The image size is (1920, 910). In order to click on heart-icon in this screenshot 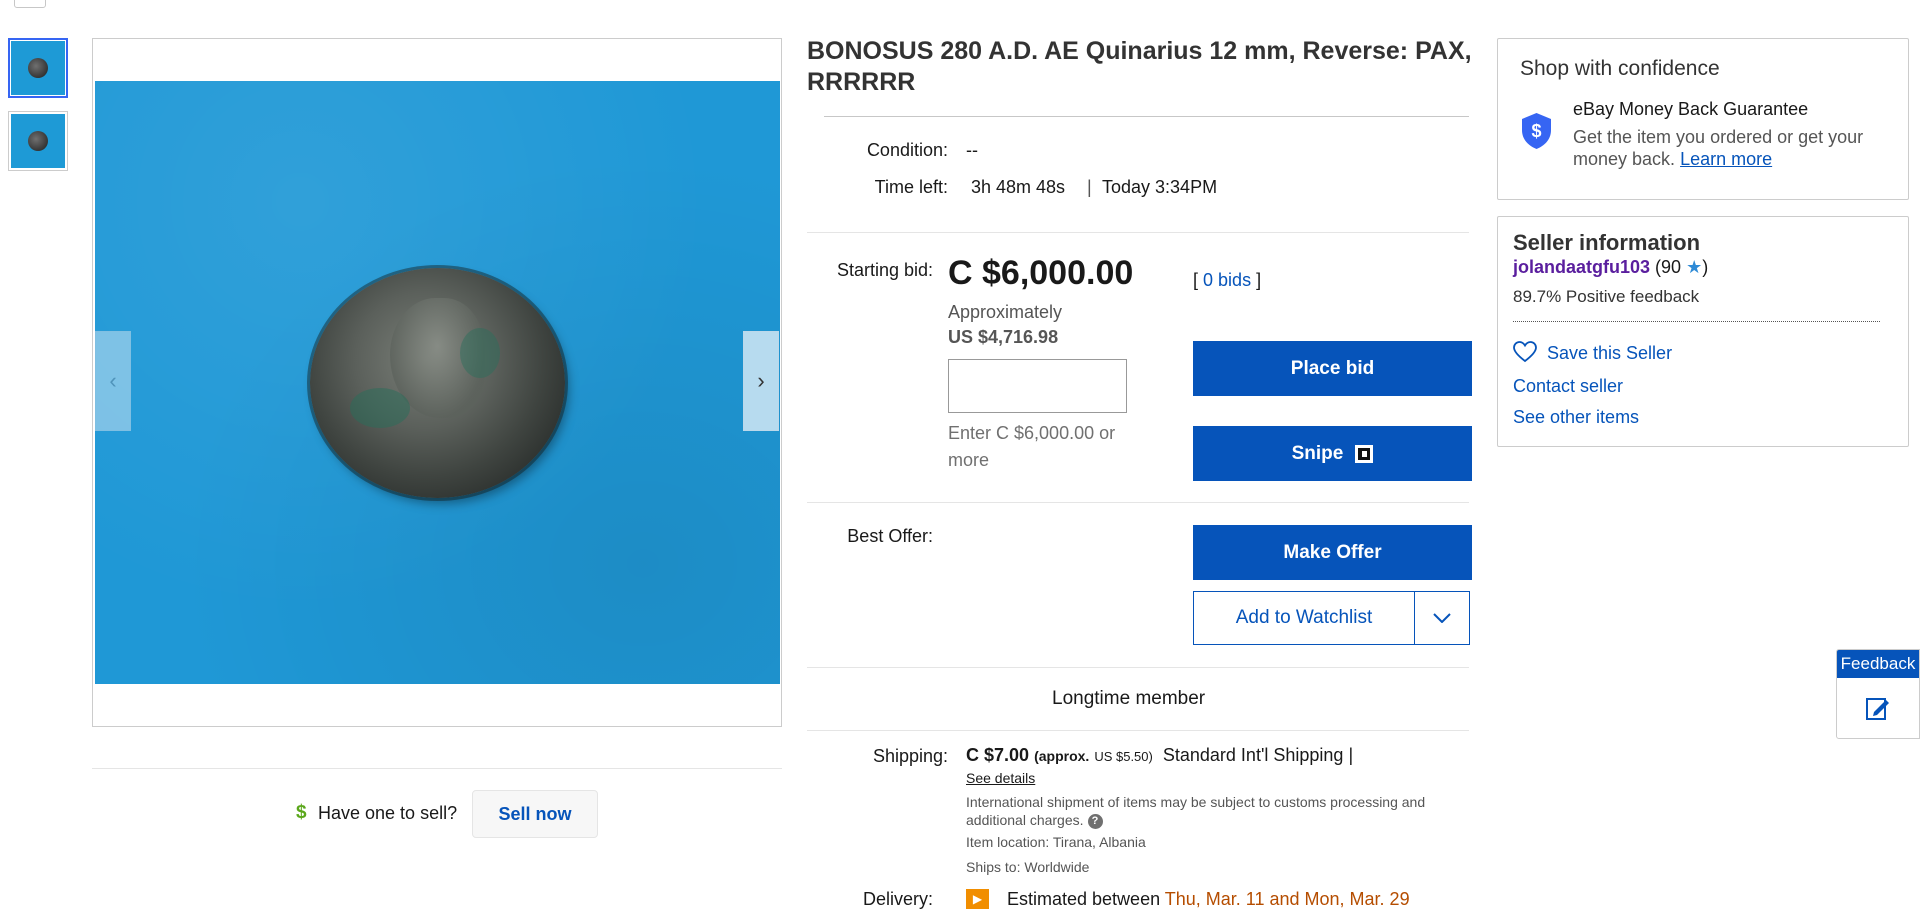, I will do `click(1525, 352)`.